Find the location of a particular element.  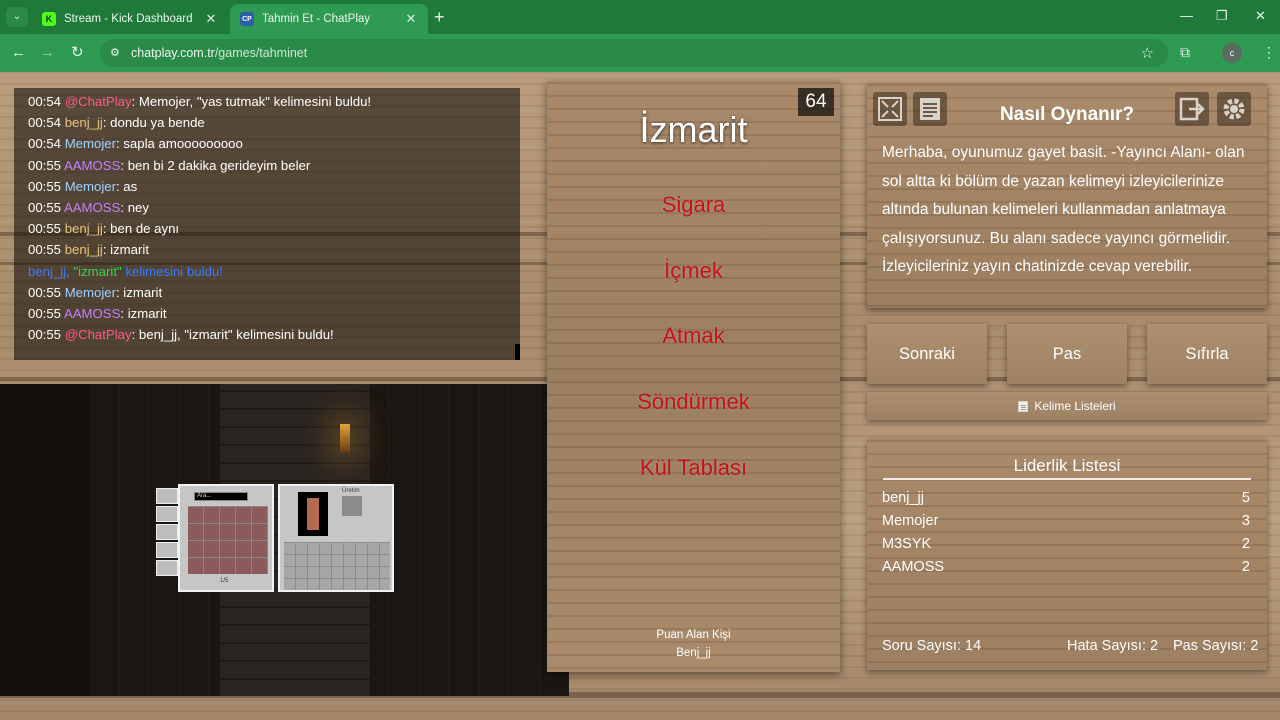

scorer-name: Benj_jj is located at coordinates (693, 653).